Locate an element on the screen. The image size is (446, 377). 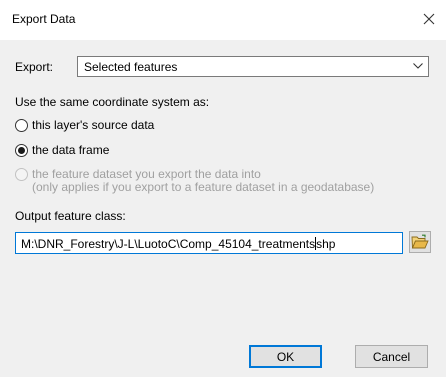
radio-source-data: this layer's source data is located at coordinates (84, 125).